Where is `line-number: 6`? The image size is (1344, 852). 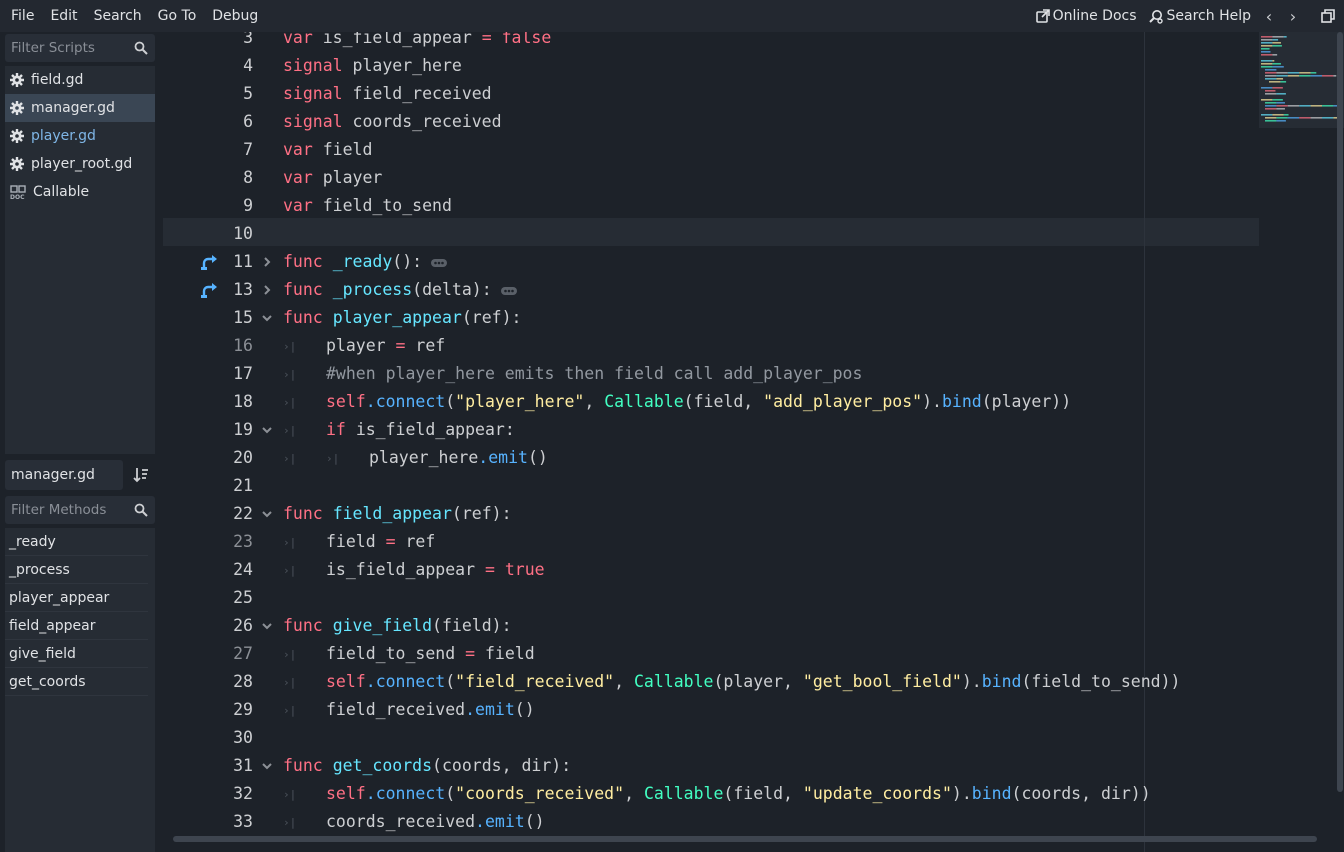
line-number: 6 is located at coordinates (248, 121).